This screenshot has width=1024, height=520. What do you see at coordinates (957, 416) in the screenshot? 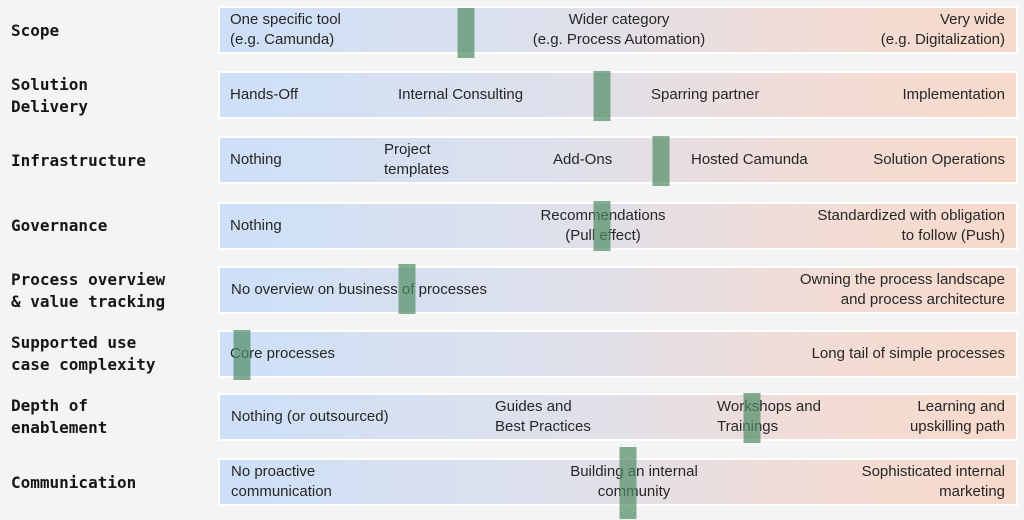
I see `scale-option: Learning and upskilling path` at bounding box center [957, 416].